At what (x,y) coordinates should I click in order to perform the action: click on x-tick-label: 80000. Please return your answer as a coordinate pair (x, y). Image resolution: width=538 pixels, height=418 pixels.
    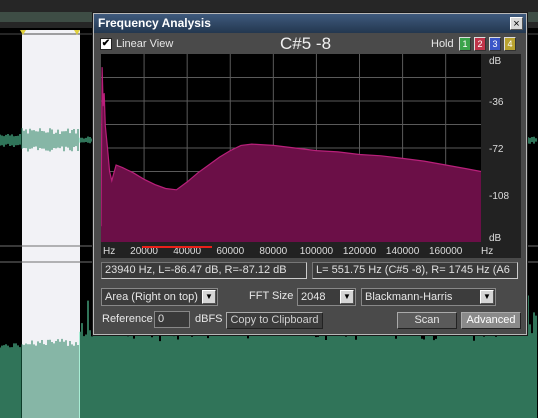
    Looking at the image, I should click on (273, 251).